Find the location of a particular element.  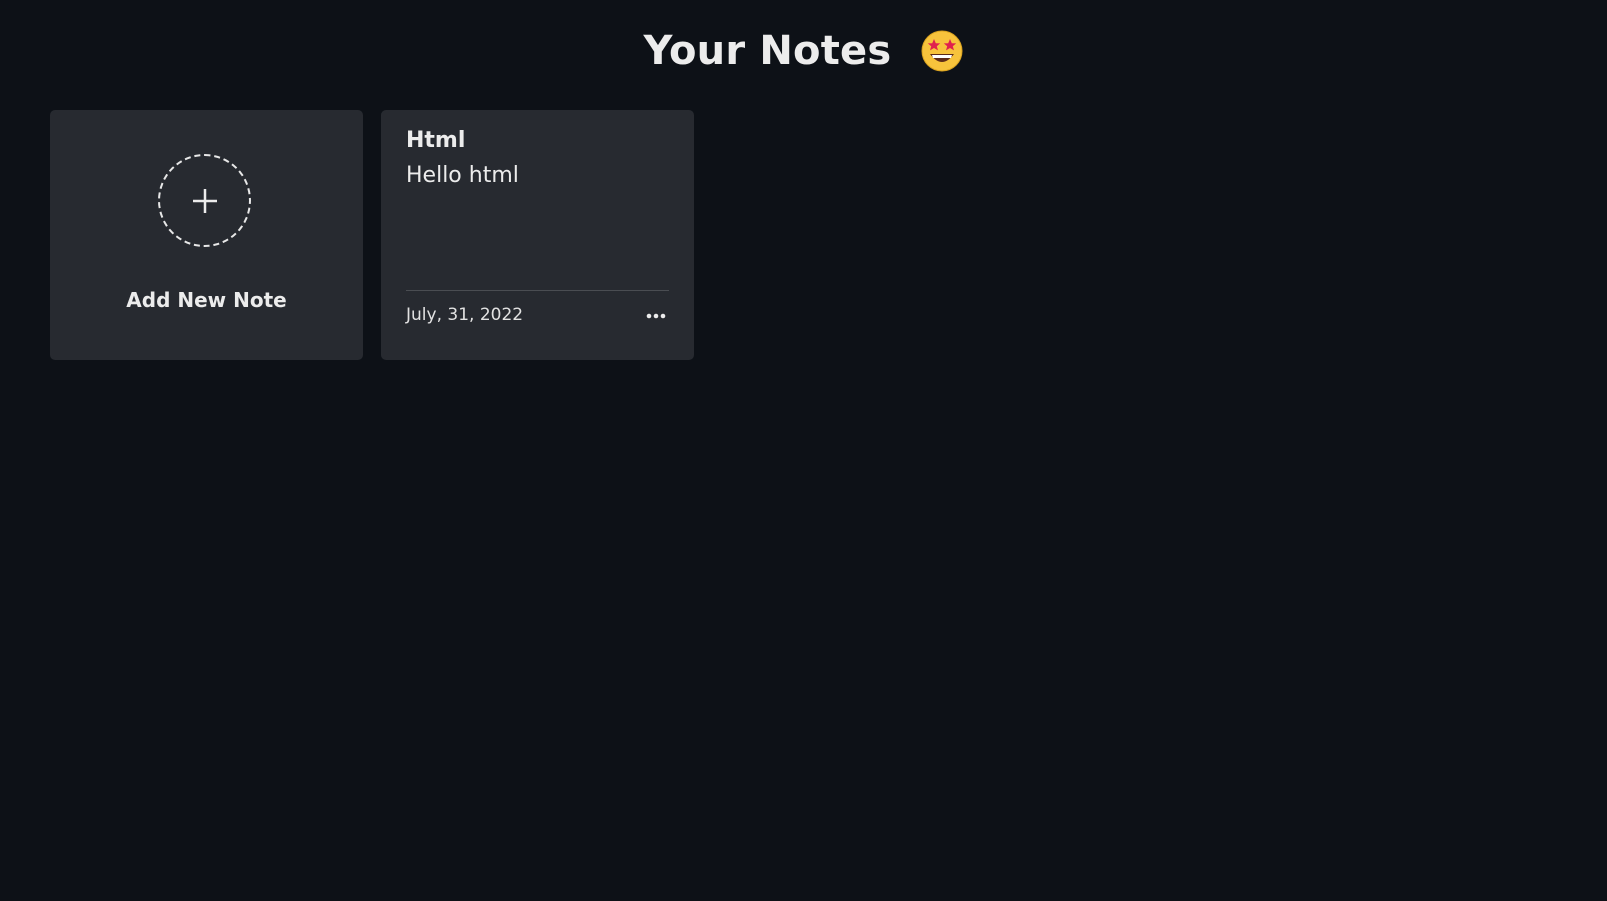

add-new-note-label: Add New Note is located at coordinates (206, 300).